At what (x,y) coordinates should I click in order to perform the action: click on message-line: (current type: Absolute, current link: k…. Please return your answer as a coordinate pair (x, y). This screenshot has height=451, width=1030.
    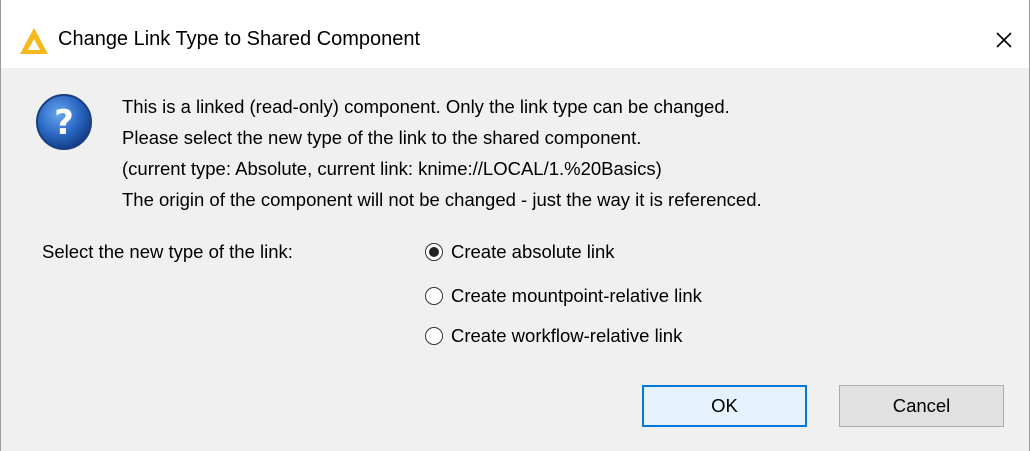
    Looking at the image, I should click on (392, 168).